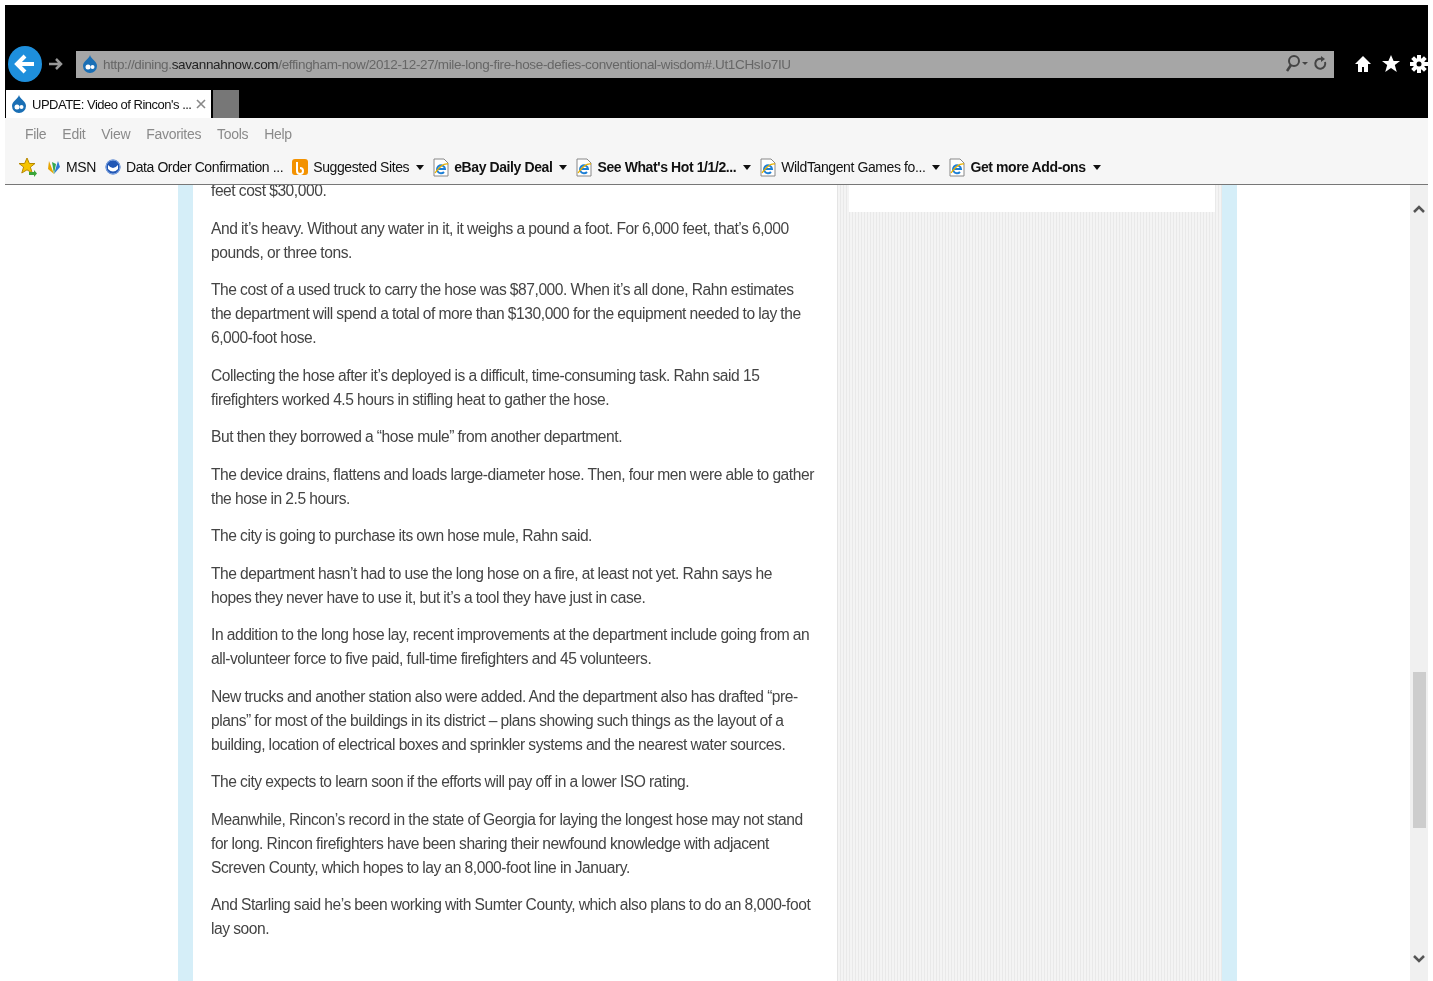 Image resolution: width=1433 pixels, height=981 pixels. Describe the element at coordinates (451, 782) in the screenshot. I see `article-paragraph: The city expects to learn soon if the efforts will pay off in a lower ISO rating.` at that location.